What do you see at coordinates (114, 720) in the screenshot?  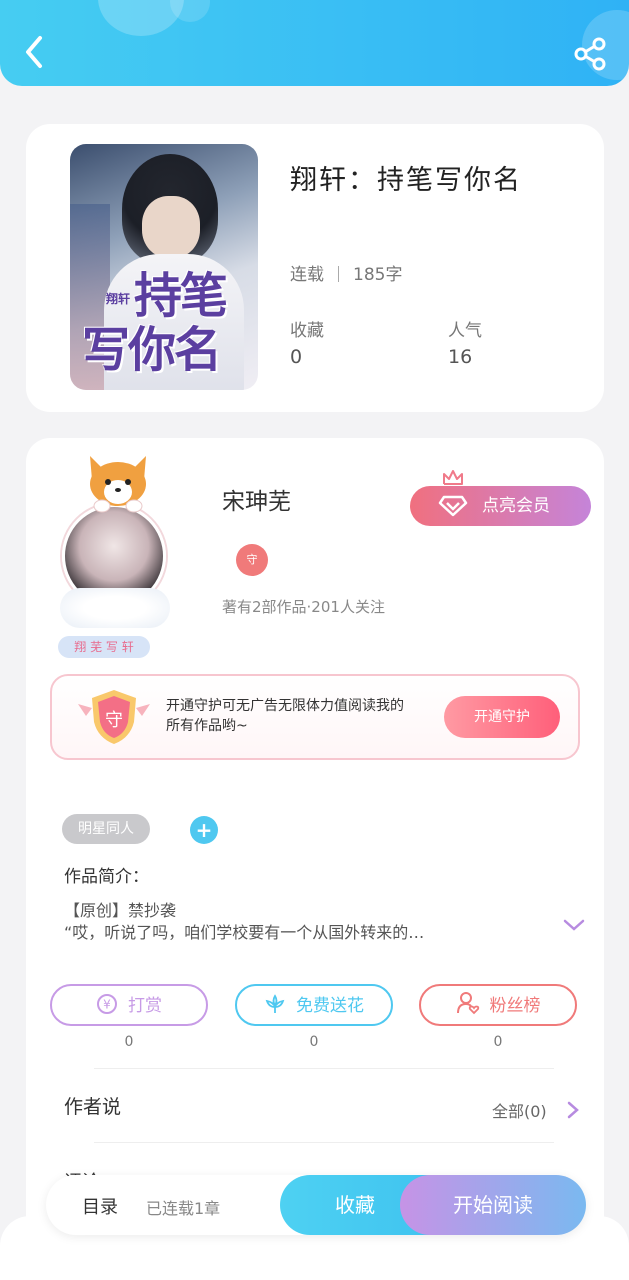 I see `shield-char: 守` at bounding box center [114, 720].